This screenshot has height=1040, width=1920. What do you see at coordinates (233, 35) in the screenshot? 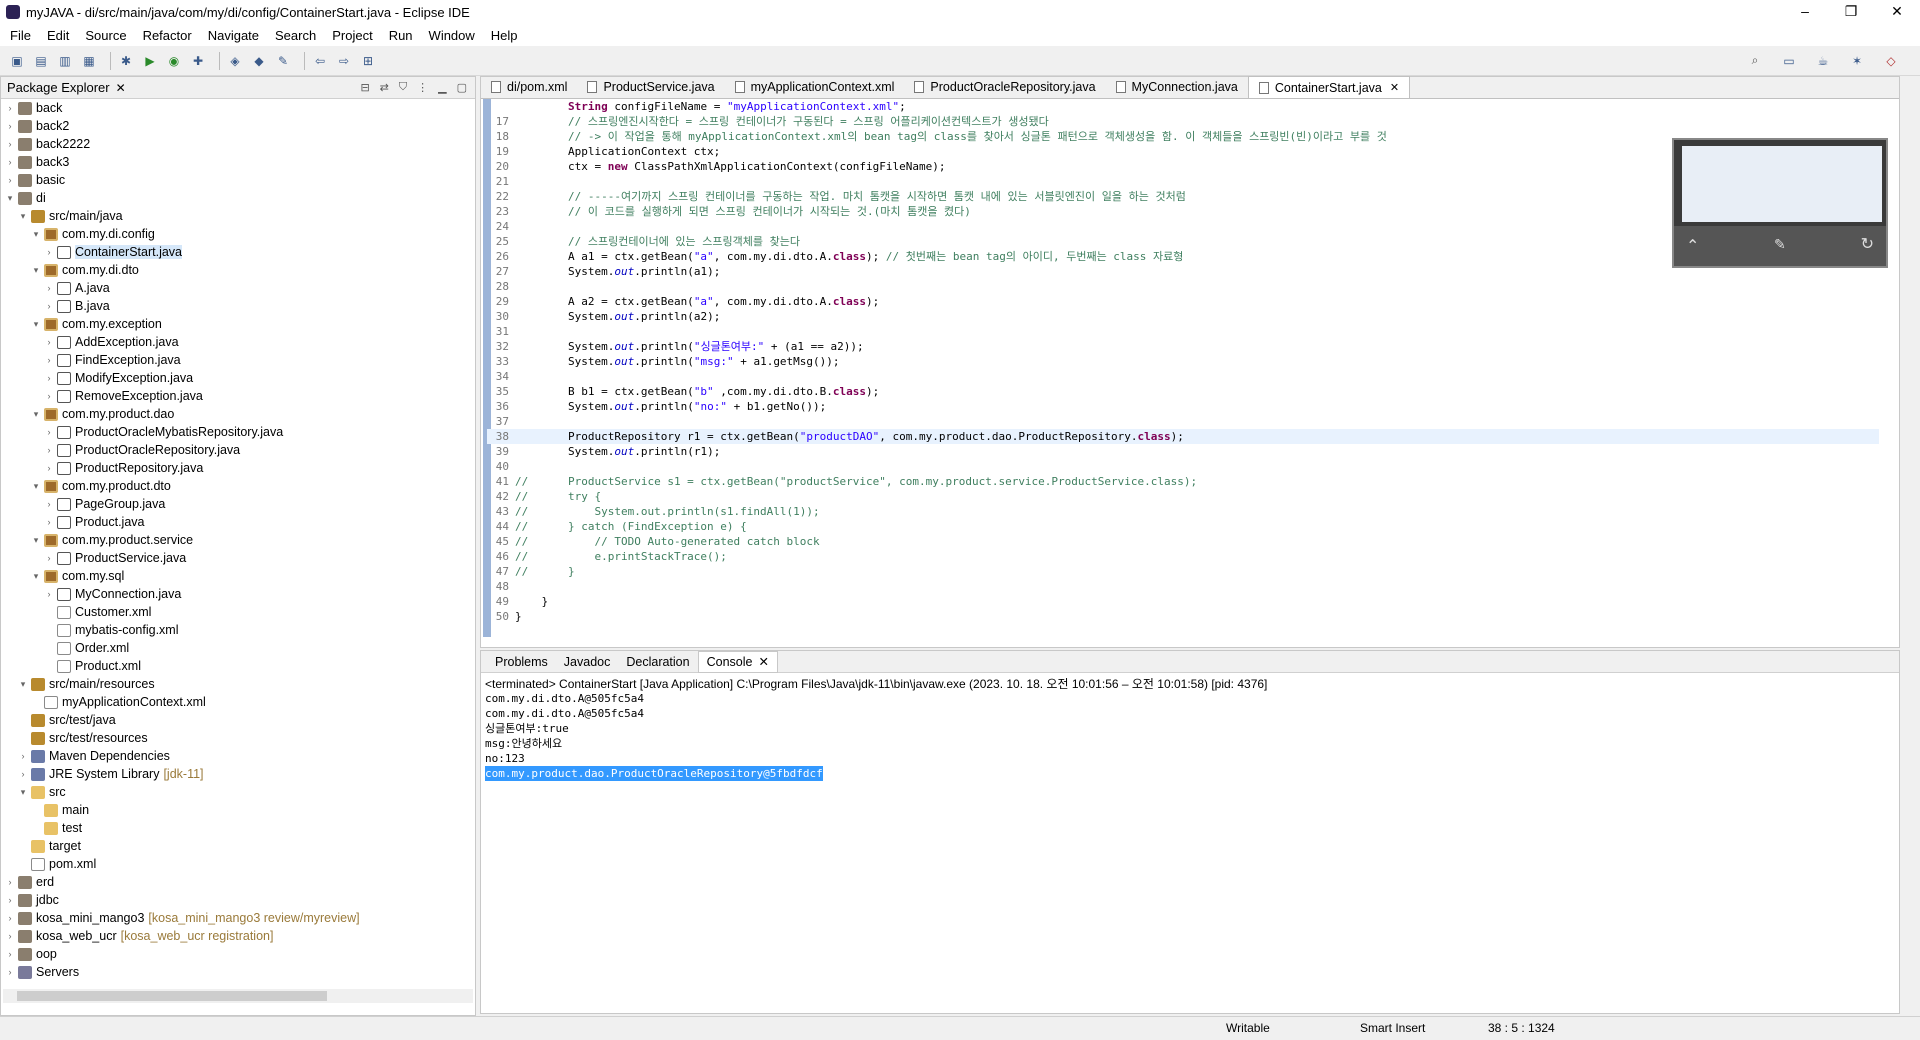
I see `menu-navigate: Navigate` at bounding box center [233, 35].